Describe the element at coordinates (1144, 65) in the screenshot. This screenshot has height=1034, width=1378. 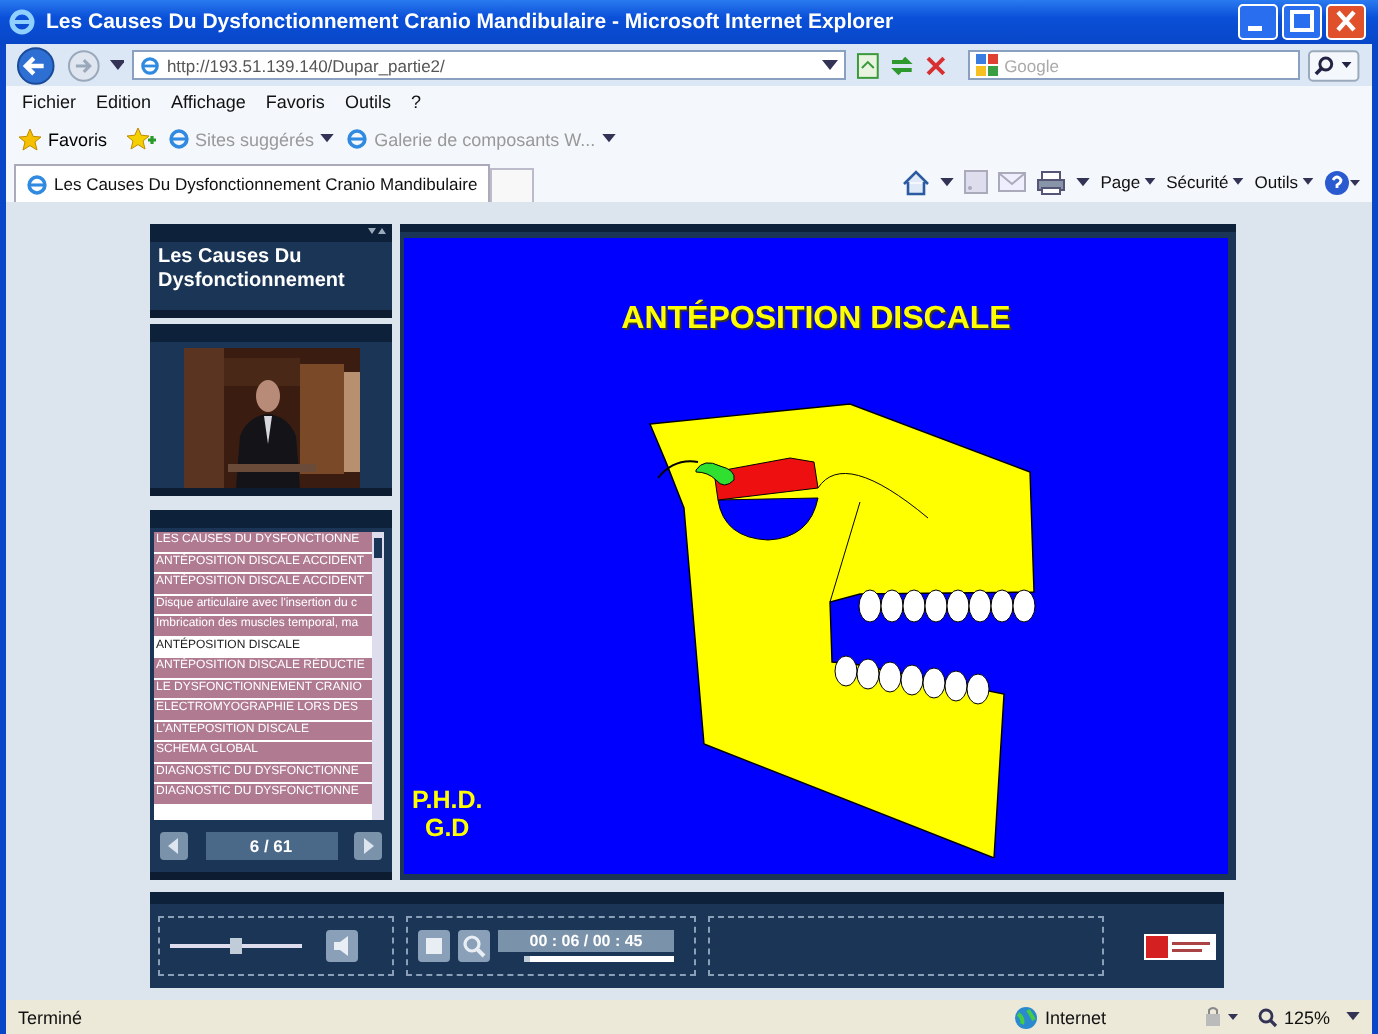
I see `search-field: Google` at that location.